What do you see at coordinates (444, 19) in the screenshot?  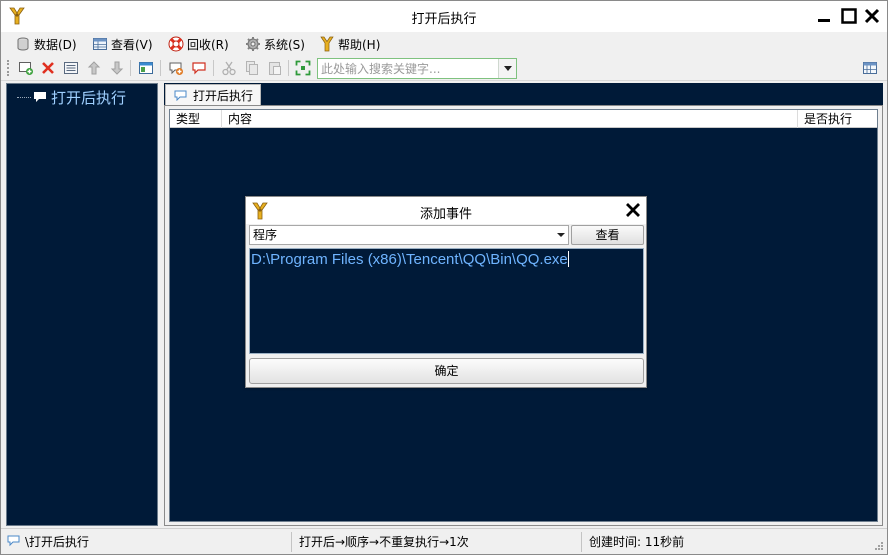 I see `window-title: 打开后执行` at bounding box center [444, 19].